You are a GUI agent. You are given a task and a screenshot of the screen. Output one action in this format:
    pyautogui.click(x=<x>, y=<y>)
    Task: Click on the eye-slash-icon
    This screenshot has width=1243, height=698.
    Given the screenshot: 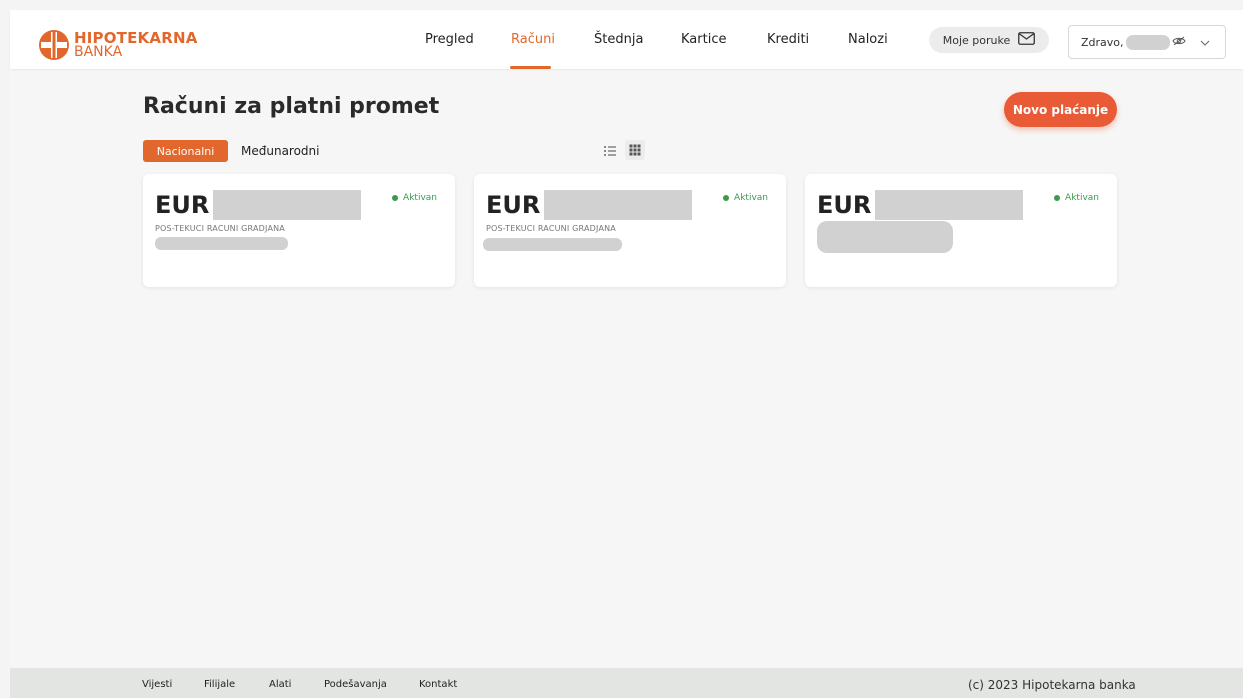 What is the action you would take?
    pyautogui.click(x=1178, y=42)
    